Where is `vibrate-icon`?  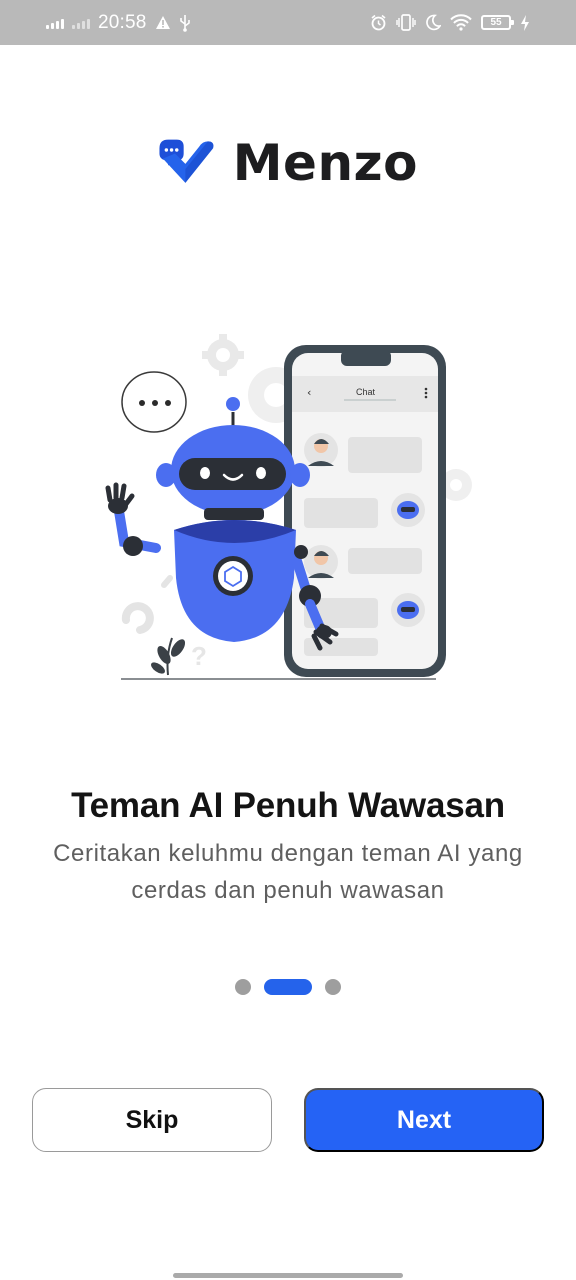 vibrate-icon is located at coordinates (406, 22).